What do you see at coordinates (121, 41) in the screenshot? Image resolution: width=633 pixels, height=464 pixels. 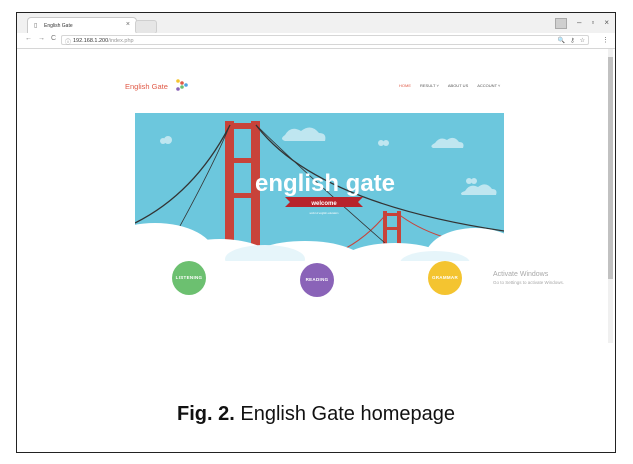 I see `url-path: /index.php` at bounding box center [121, 41].